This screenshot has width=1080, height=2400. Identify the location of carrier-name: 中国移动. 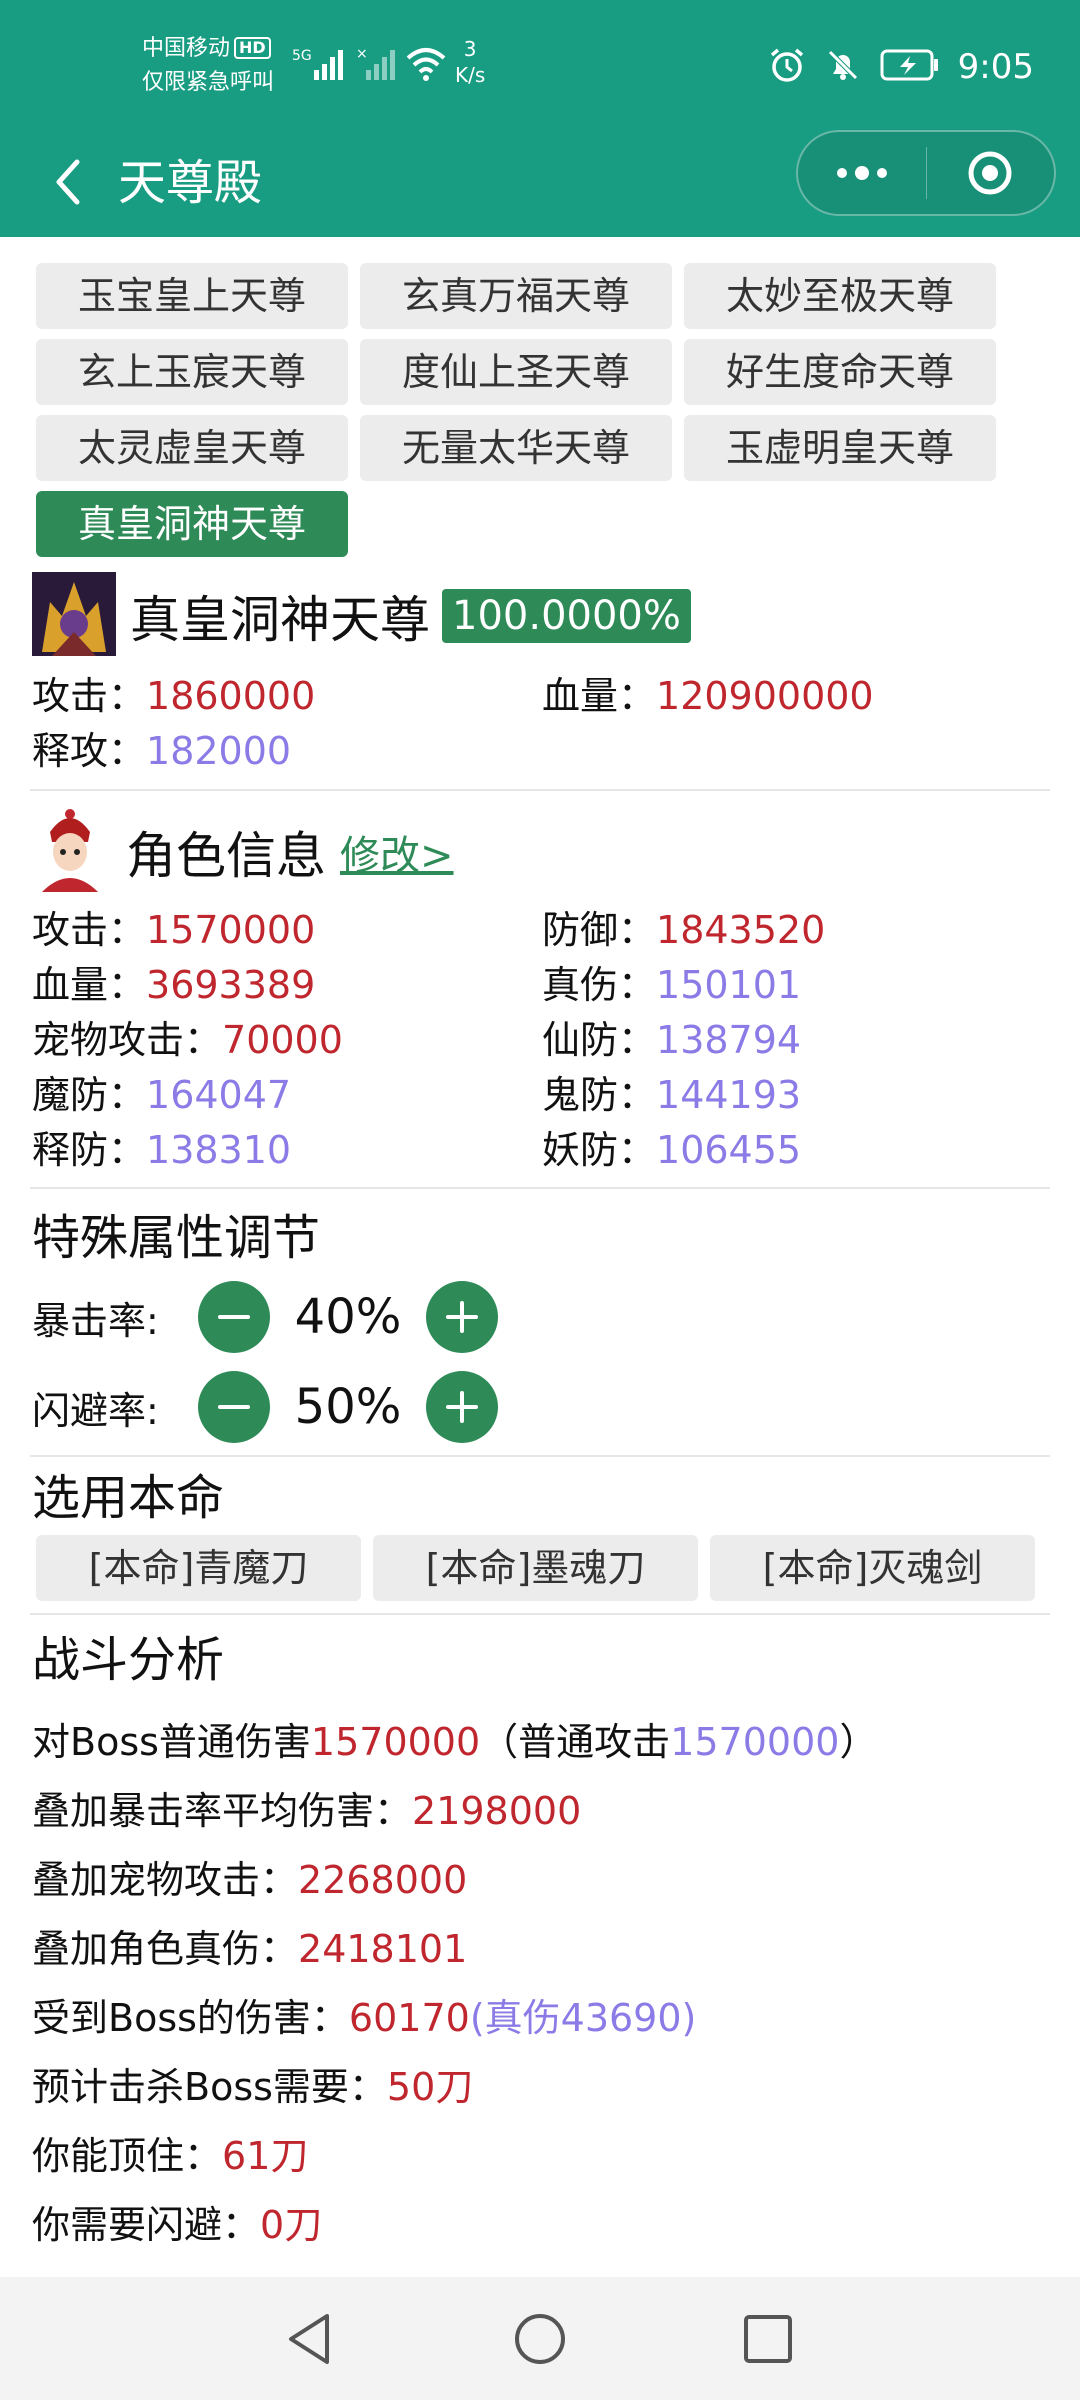
(186, 48).